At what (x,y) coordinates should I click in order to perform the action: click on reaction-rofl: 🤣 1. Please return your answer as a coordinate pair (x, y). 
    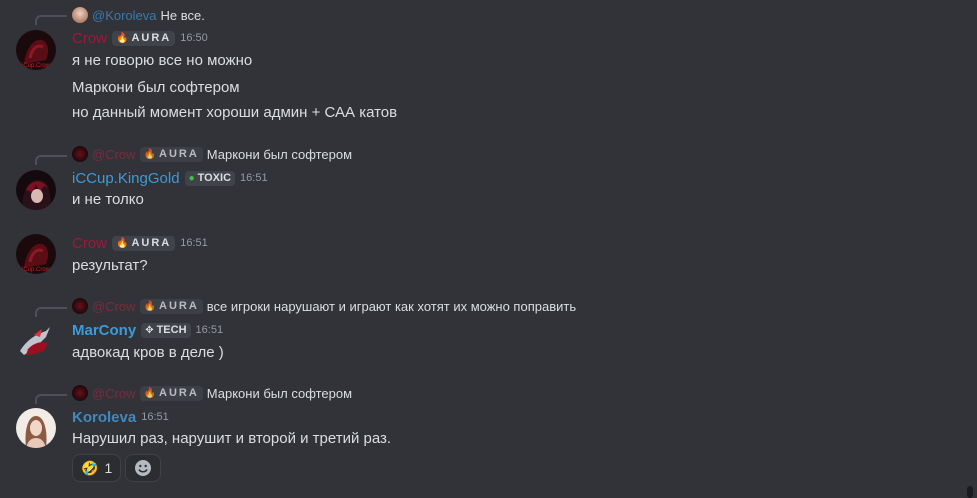
    Looking at the image, I should click on (97, 468).